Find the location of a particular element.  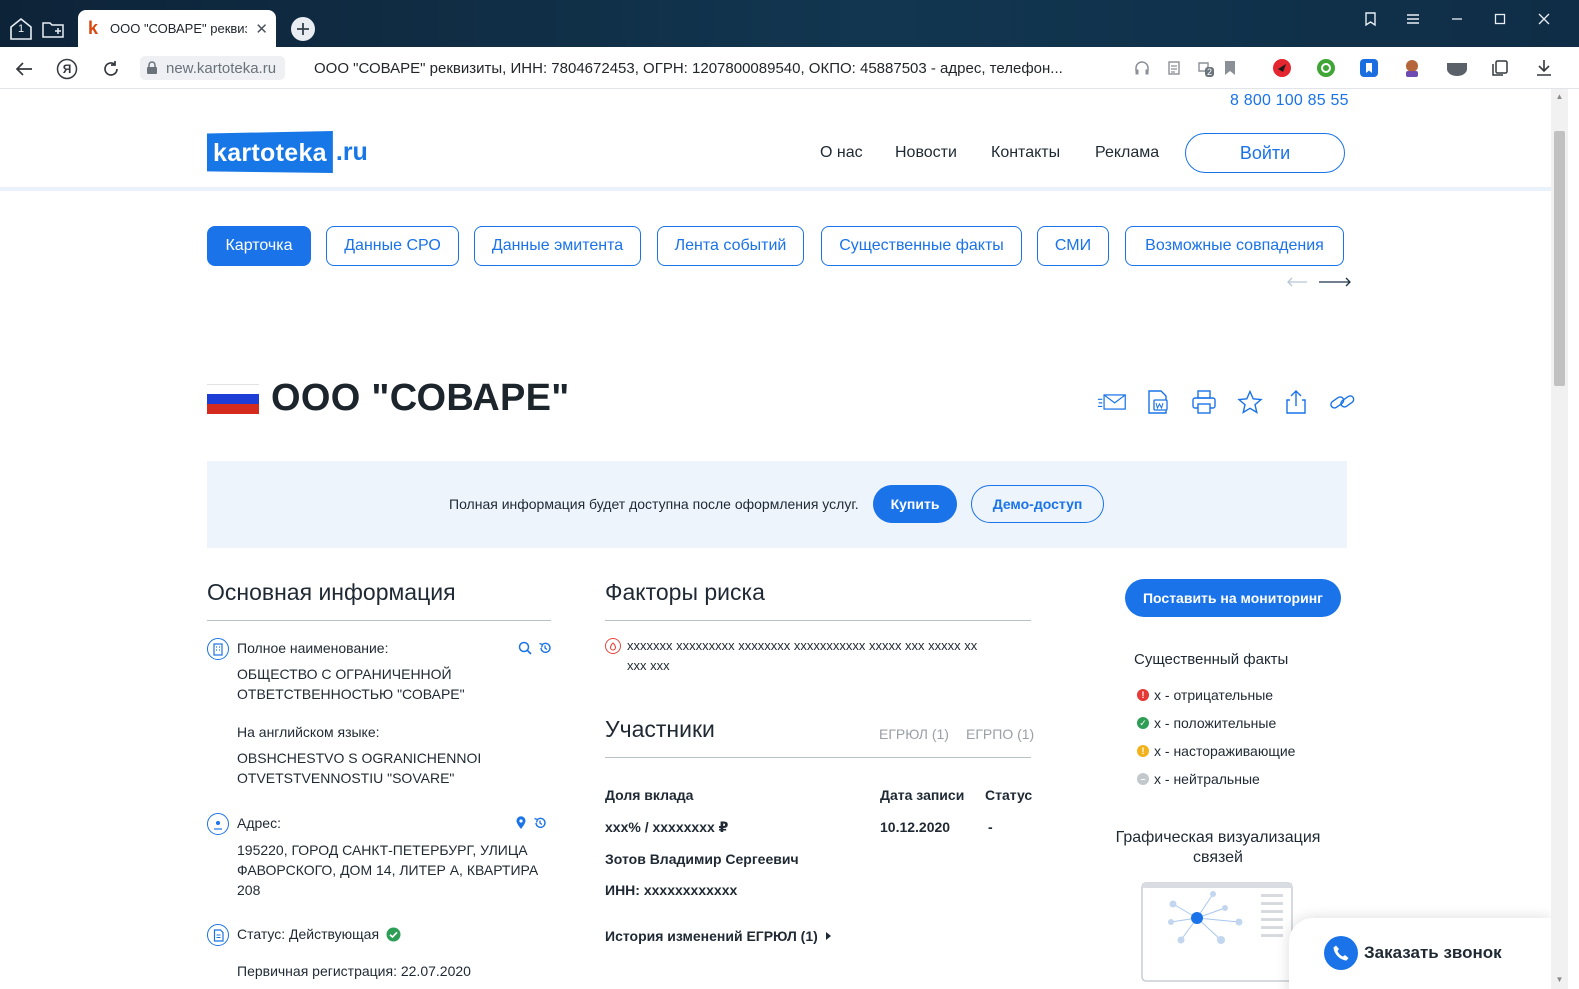

bookmark-folder-button is located at coordinates (53, 29).